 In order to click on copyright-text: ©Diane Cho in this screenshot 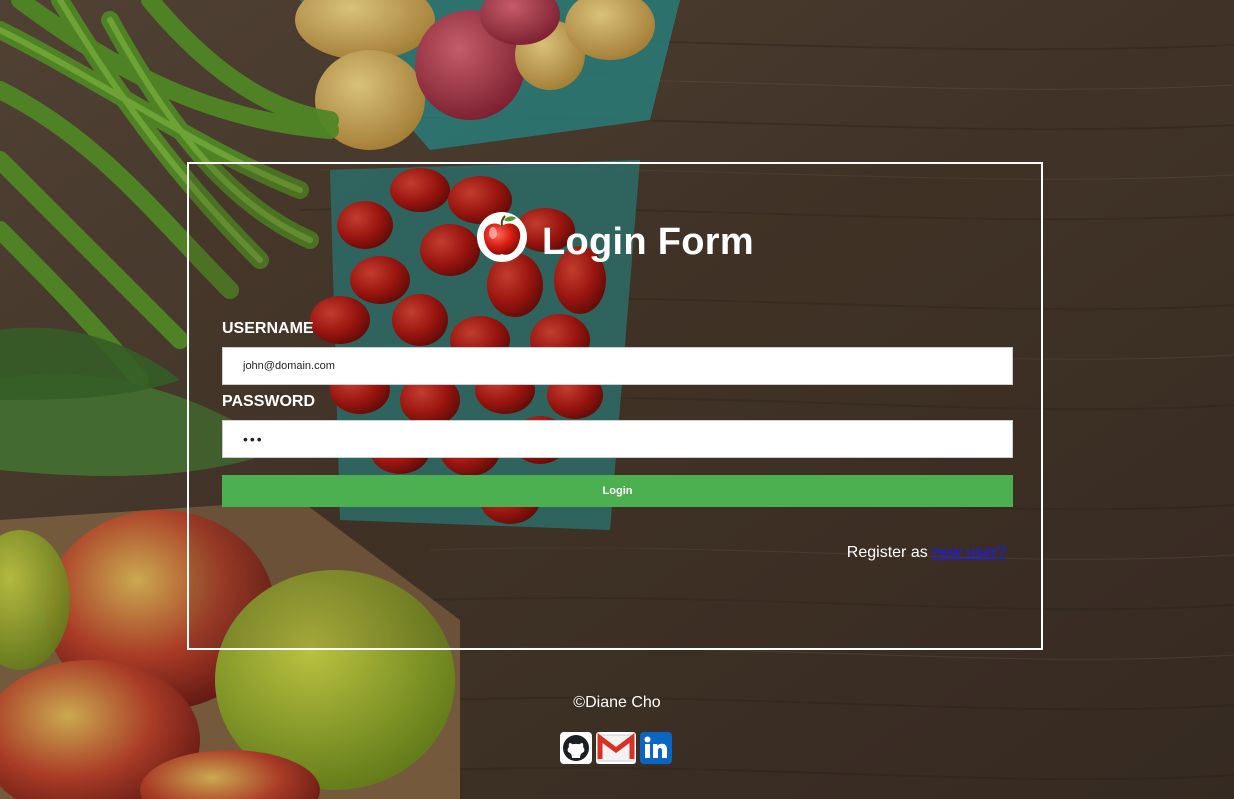, I will do `click(617, 702)`.